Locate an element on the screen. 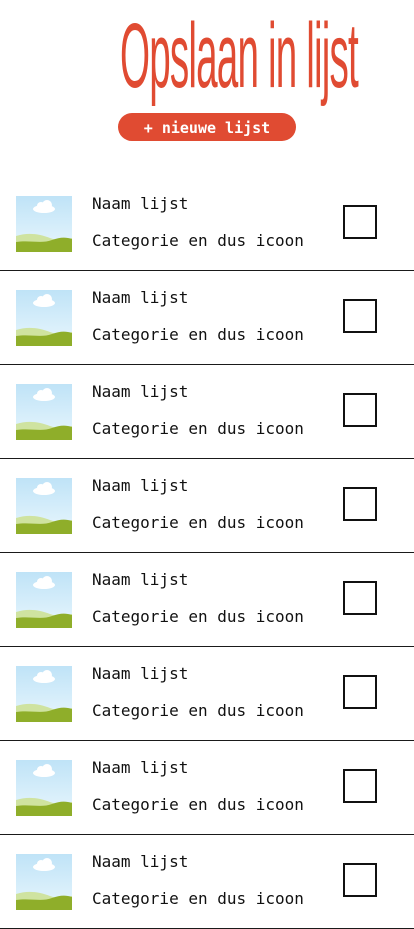 The width and height of the screenshot is (414, 929). new-list-button: + nieuwe lijst is located at coordinates (207, 127).